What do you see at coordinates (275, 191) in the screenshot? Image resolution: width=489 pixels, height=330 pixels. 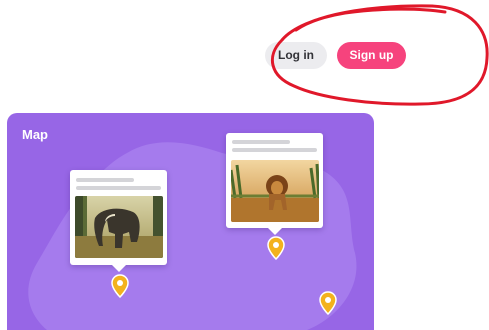 I see `lion-photo` at bounding box center [275, 191].